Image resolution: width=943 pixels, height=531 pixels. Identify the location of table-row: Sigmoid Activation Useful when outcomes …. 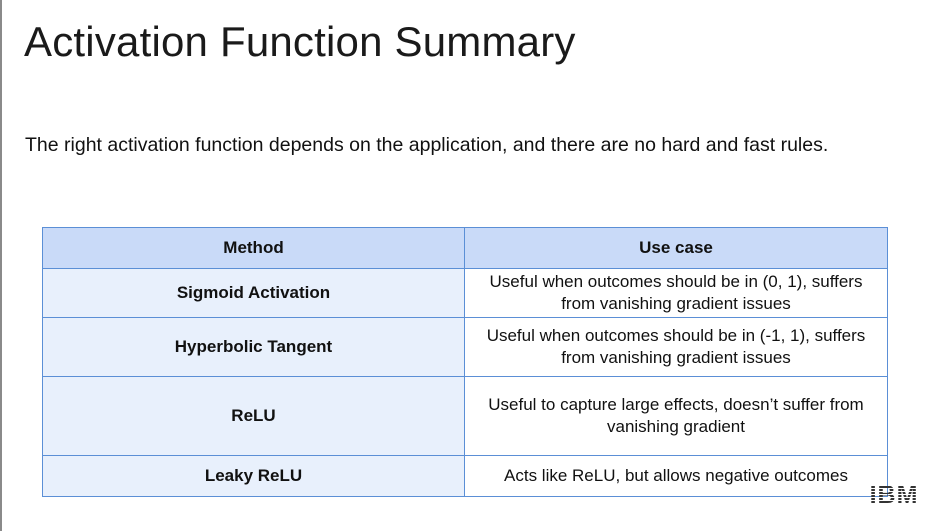
(465, 293).